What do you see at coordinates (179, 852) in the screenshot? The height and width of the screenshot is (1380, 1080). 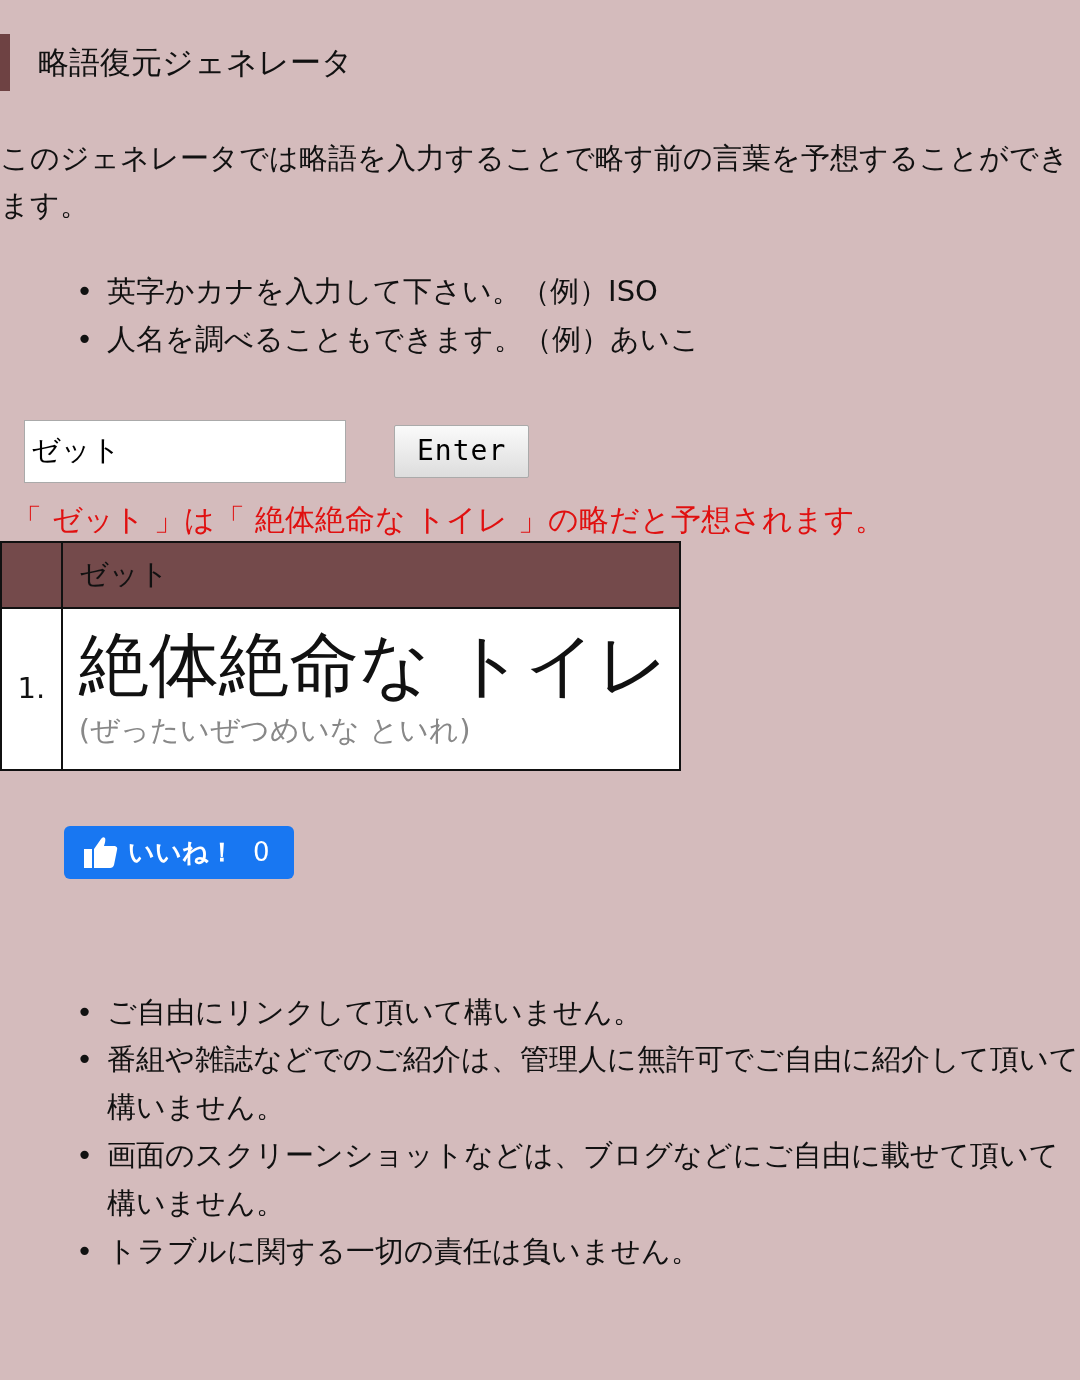 I see `like-button: いいね！ 0` at bounding box center [179, 852].